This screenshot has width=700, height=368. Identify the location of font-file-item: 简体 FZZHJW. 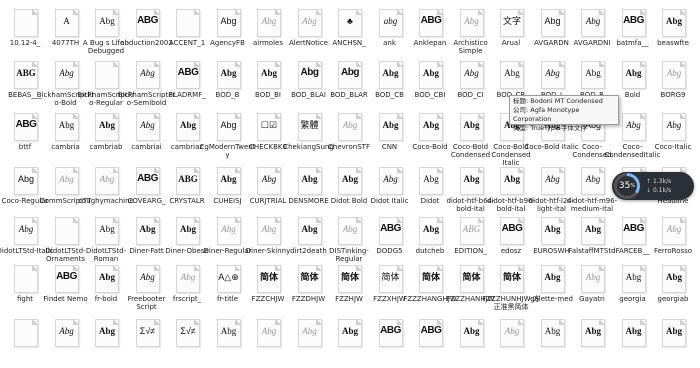
(349, 288).